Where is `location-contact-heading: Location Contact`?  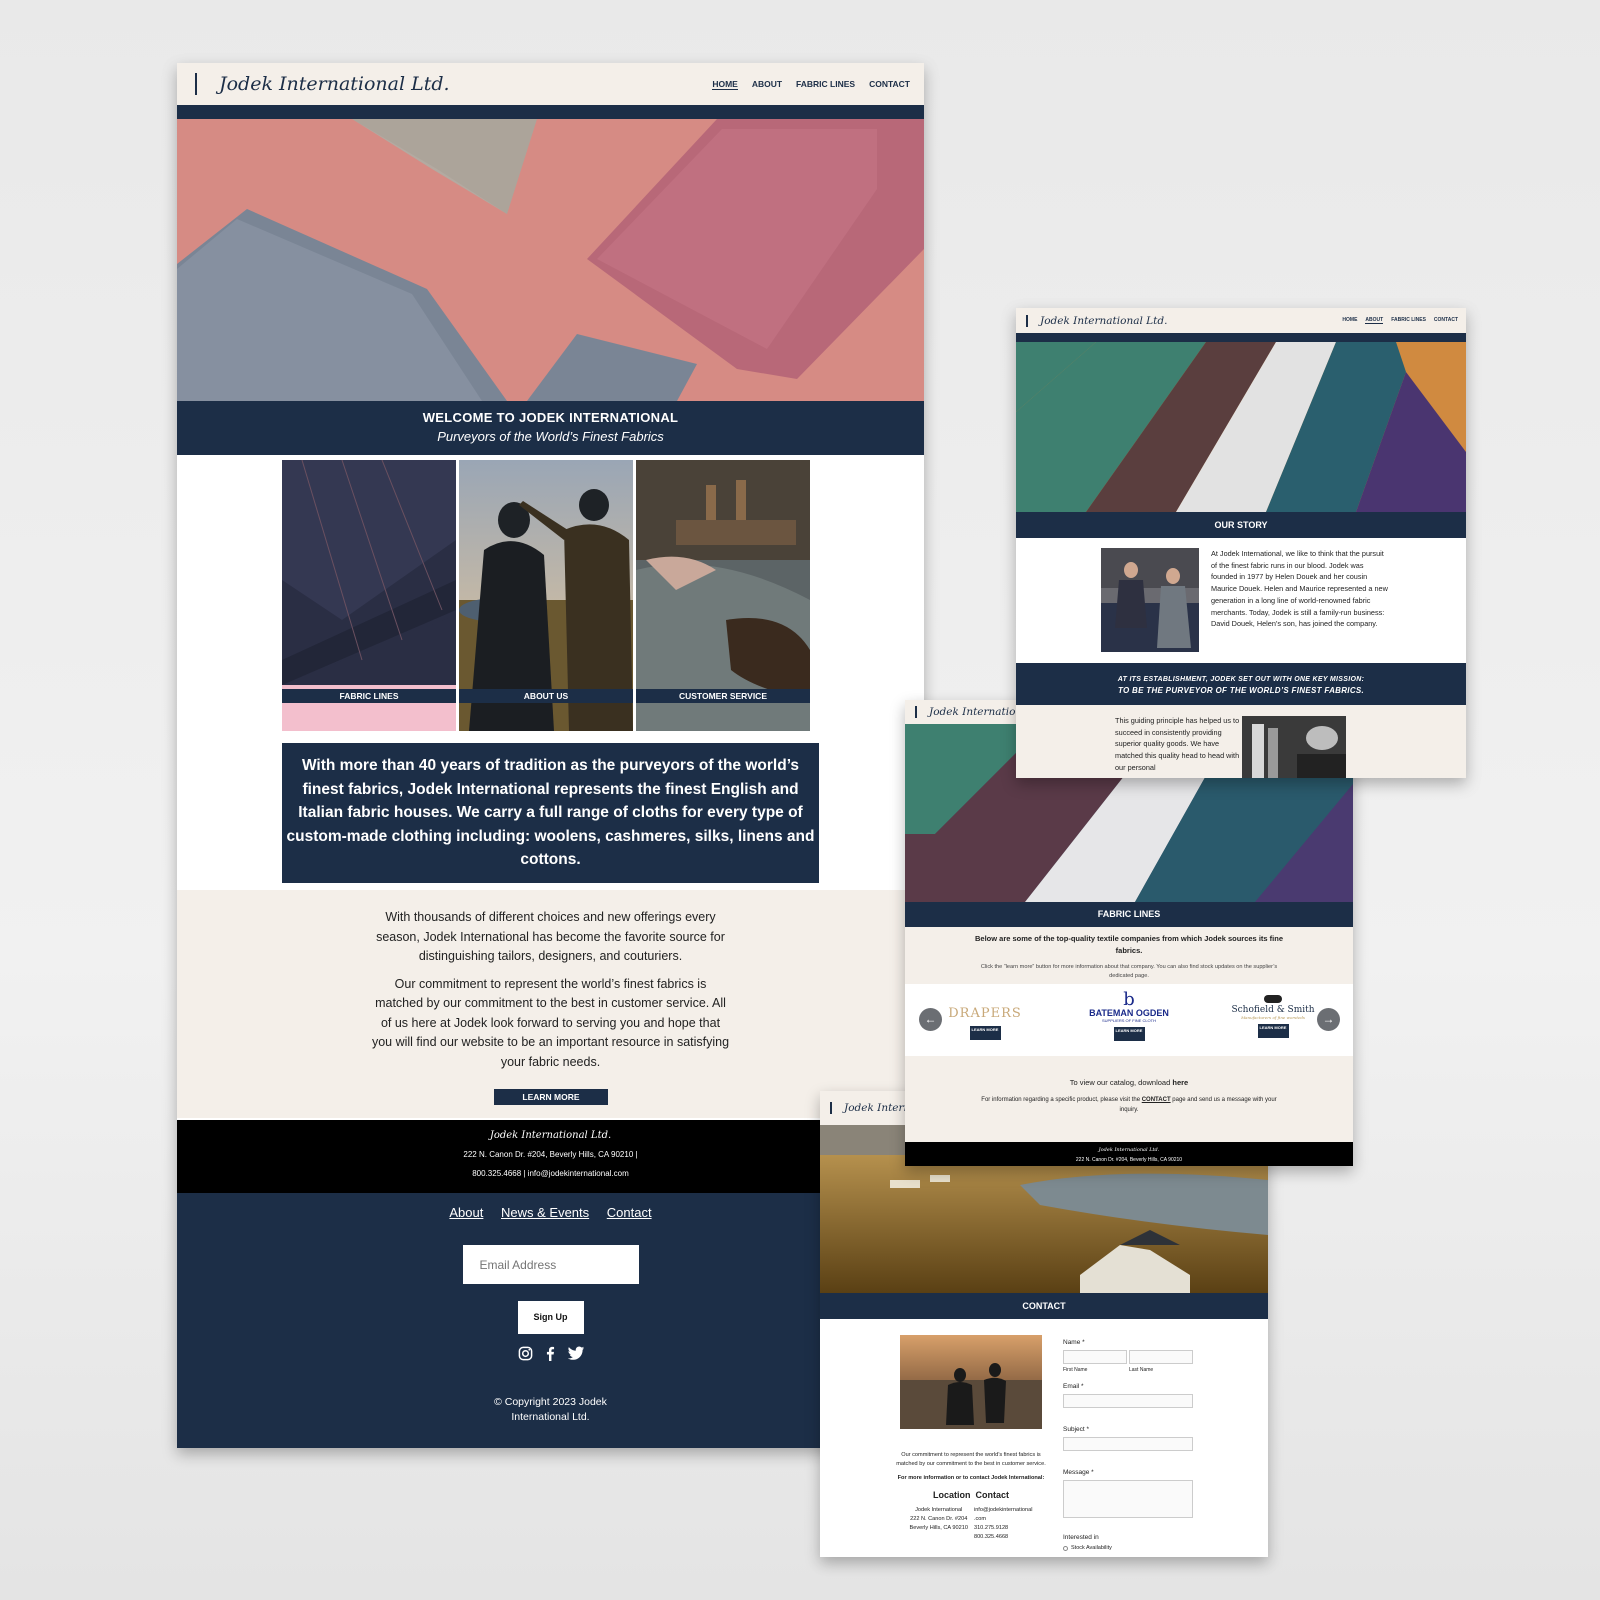
location-contact-heading: Location Contact is located at coordinates (971, 1495).